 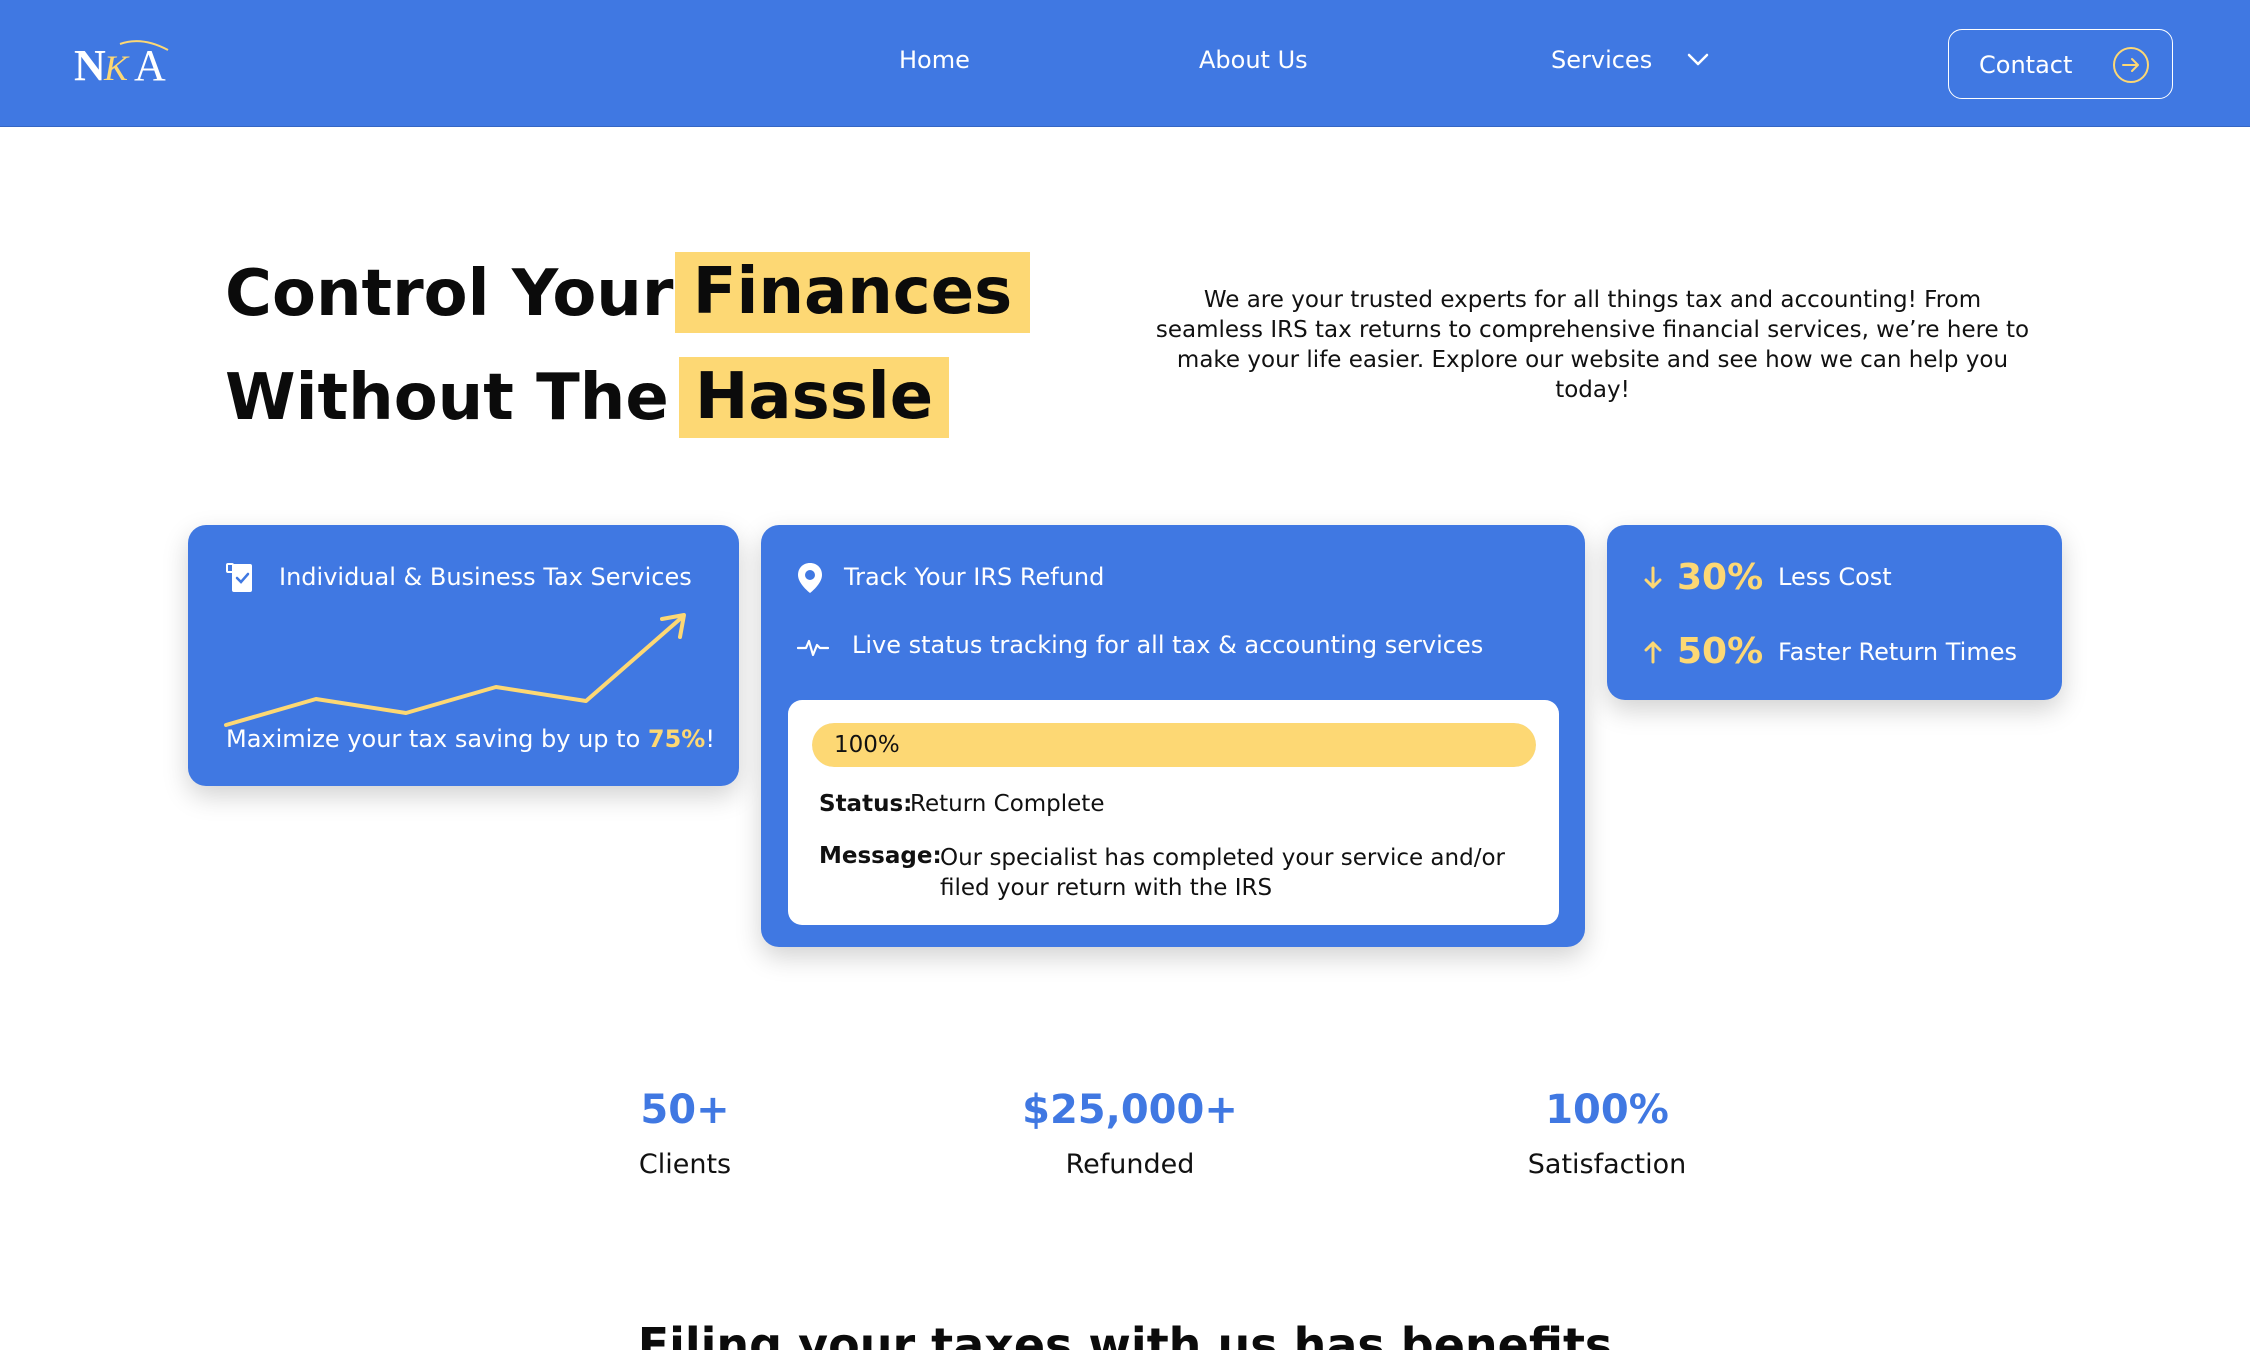 What do you see at coordinates (449, 294) in the screenshot?
I see `hero-heading-line-1: Control Your` at bounding box center [449, 294].